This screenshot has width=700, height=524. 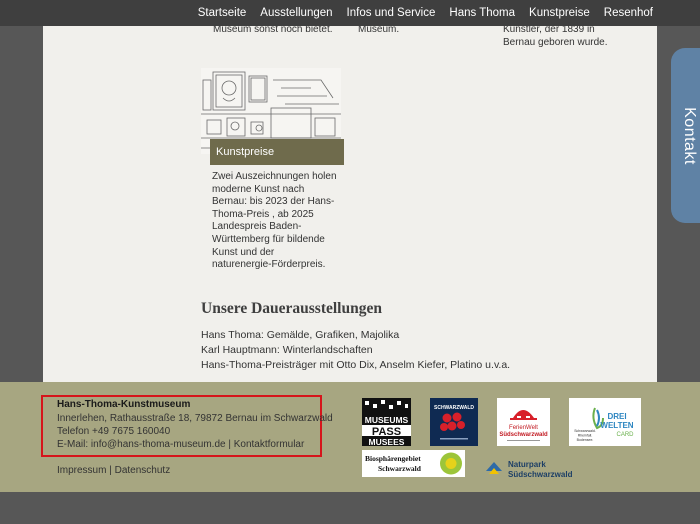 I want to click on svg-text: Biosphärengebiet, so click(x=393, y=458).